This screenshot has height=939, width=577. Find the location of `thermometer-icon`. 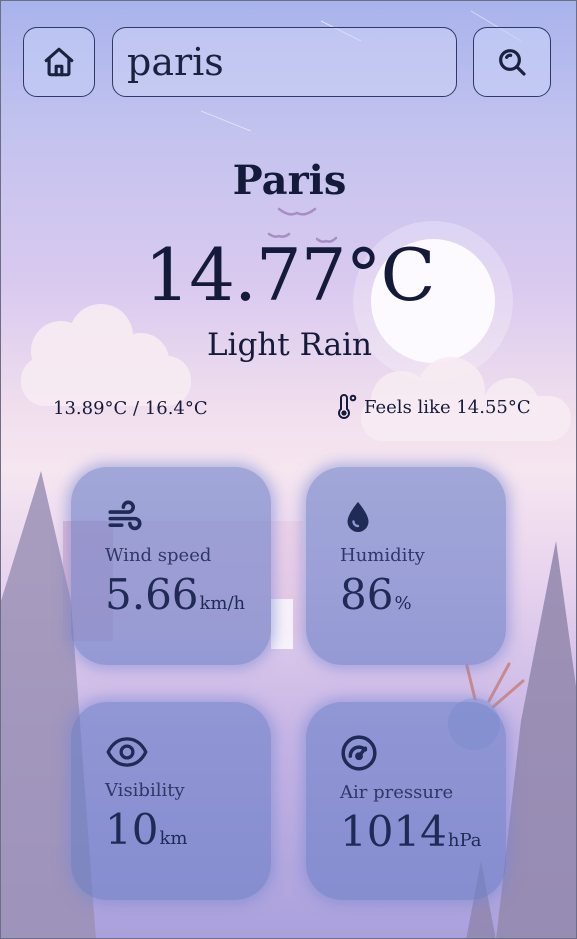

thermometer-icon is located at coordinates (347, 406).